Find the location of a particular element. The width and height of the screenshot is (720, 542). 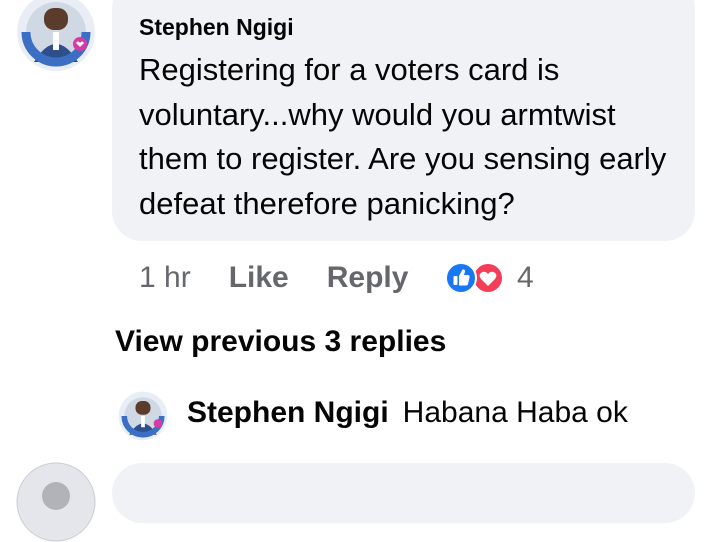

like-reaction-icon is located at coordinates (461, 278).